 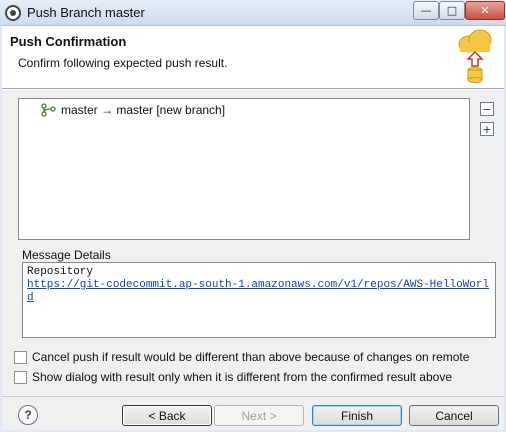 What do you see at coordinates (86, 12) in the screenshot?
I see `window-title: Push Branch master` at bounding box center [86, 12].